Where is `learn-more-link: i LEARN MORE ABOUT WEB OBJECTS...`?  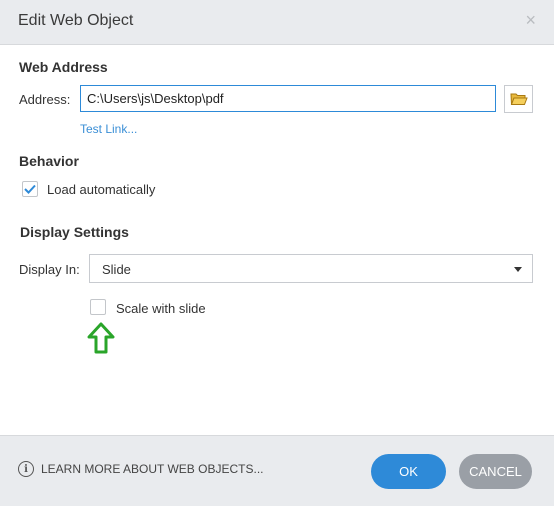 learn-more-link: i LEARN MORE ABOUT WEB OBJECTS... is located at coordinates (141, 469).